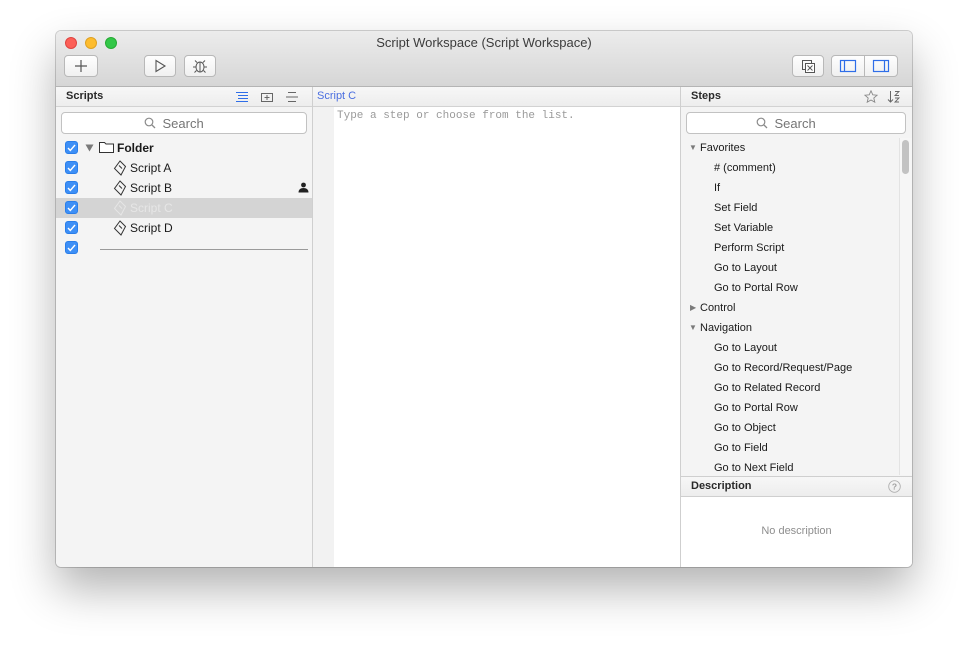 The image size is (968, 647). Describe the element at coordinates (693, 308) in the screenshot. I see `disclosure-right-icon: ▶` at that location.